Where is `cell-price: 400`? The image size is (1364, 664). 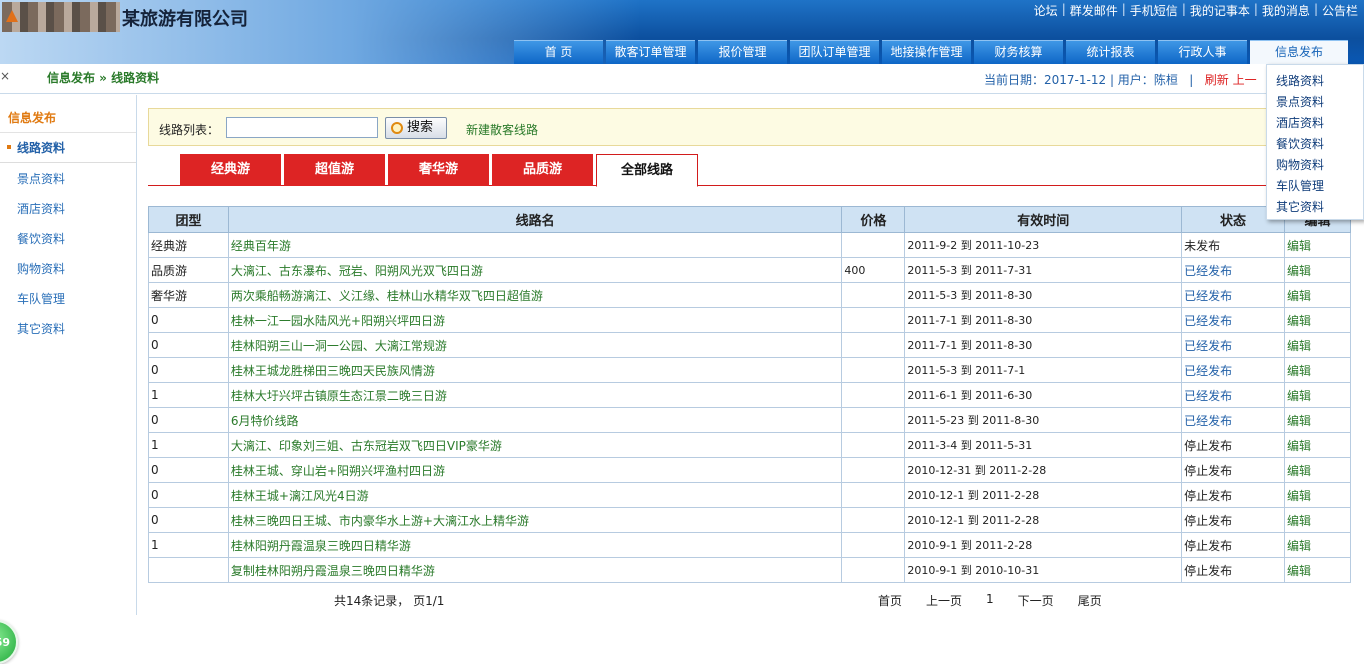
cell-price: 400 is located at coordinates (873, 270).